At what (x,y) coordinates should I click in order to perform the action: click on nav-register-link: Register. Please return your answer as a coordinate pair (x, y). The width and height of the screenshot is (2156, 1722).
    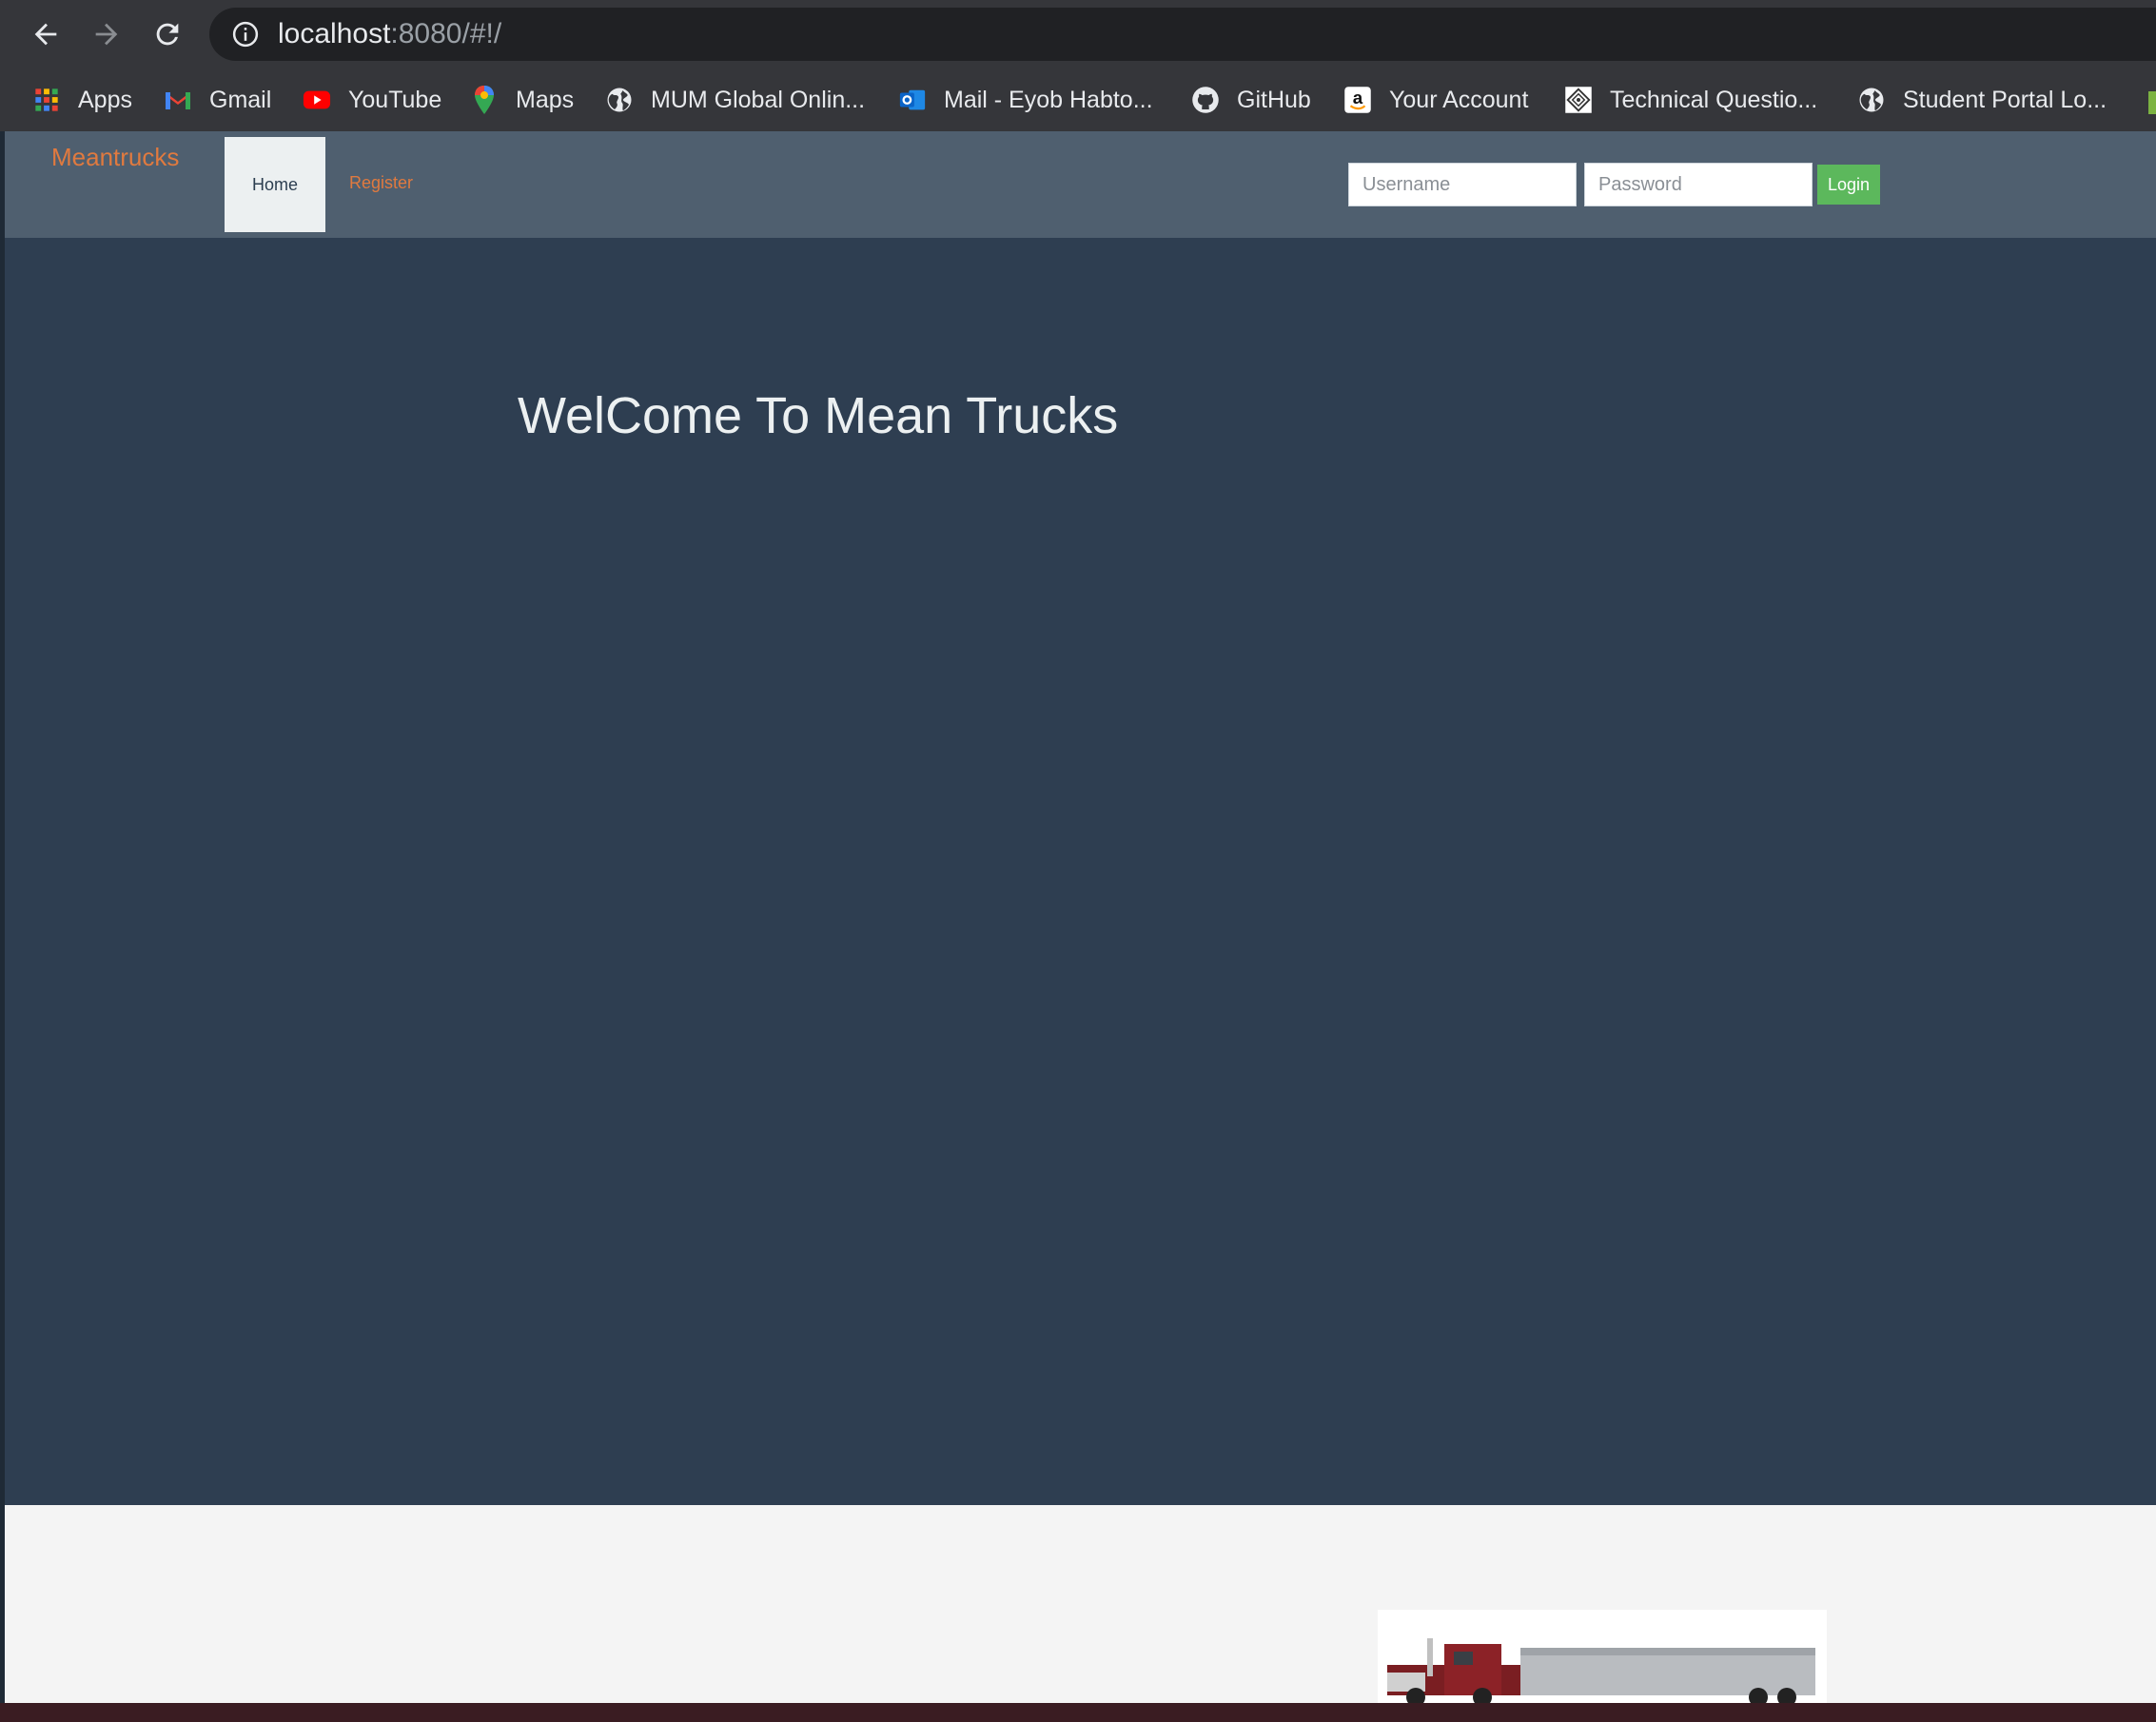
    Looking at the image, I should click on (381, 183).